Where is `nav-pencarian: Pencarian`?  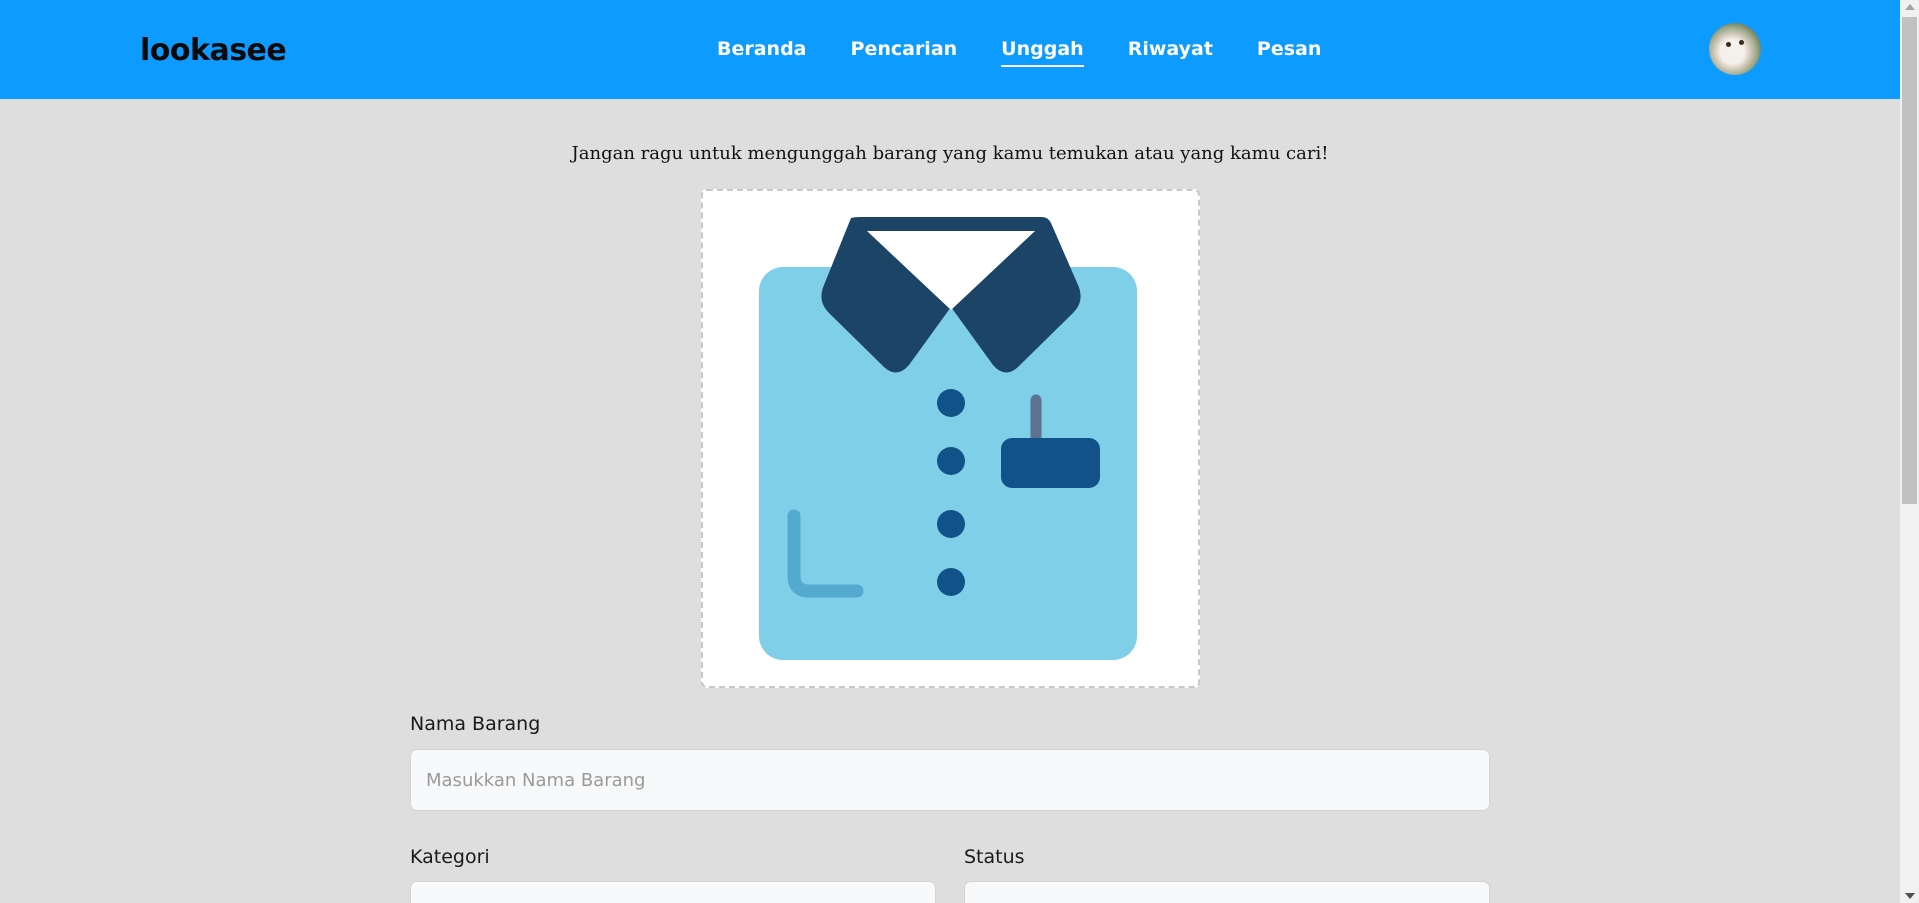 nav-pencarian: Pencarian is located at coordinates (904, 52).